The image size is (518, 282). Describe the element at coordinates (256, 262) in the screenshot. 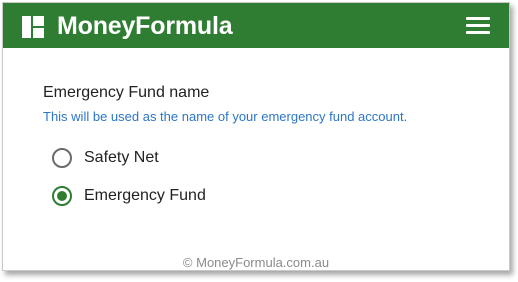

I see `footer-copyright: © MoneyFormula.com.au` at that location.